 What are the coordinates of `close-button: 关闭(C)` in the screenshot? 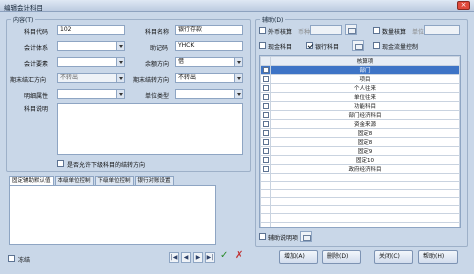 It's located at (393, 257).